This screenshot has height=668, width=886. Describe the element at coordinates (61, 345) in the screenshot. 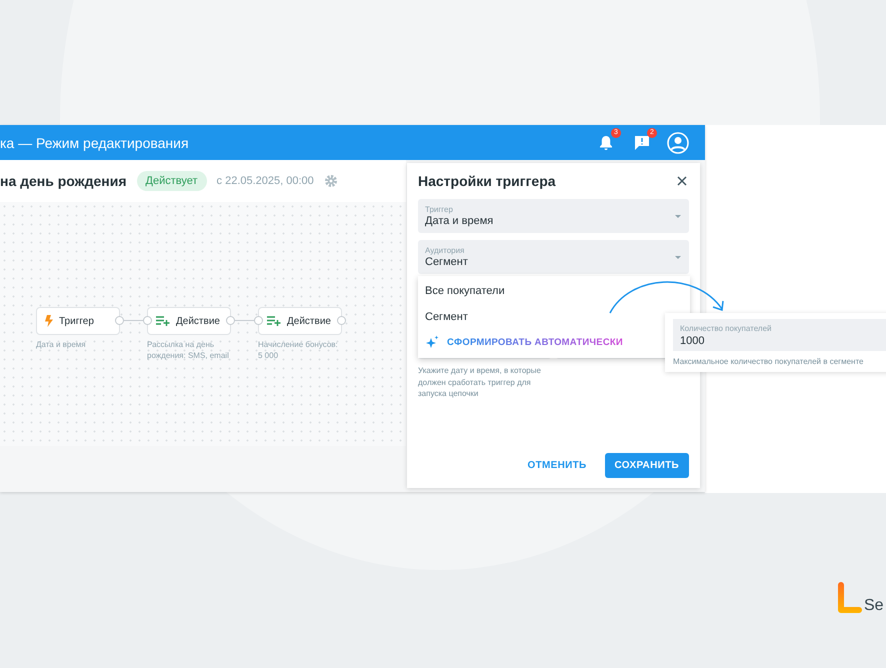

I see `node-description: Дата и время` at that location.